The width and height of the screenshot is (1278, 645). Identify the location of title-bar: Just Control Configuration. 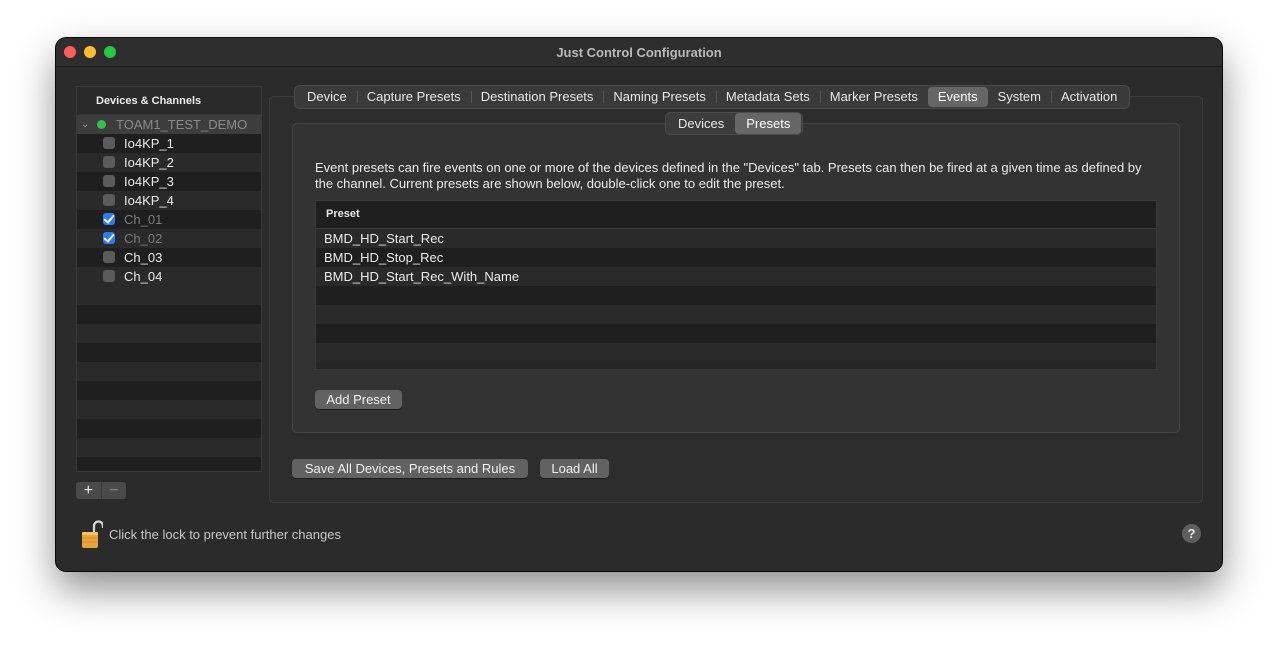
(639, 52).